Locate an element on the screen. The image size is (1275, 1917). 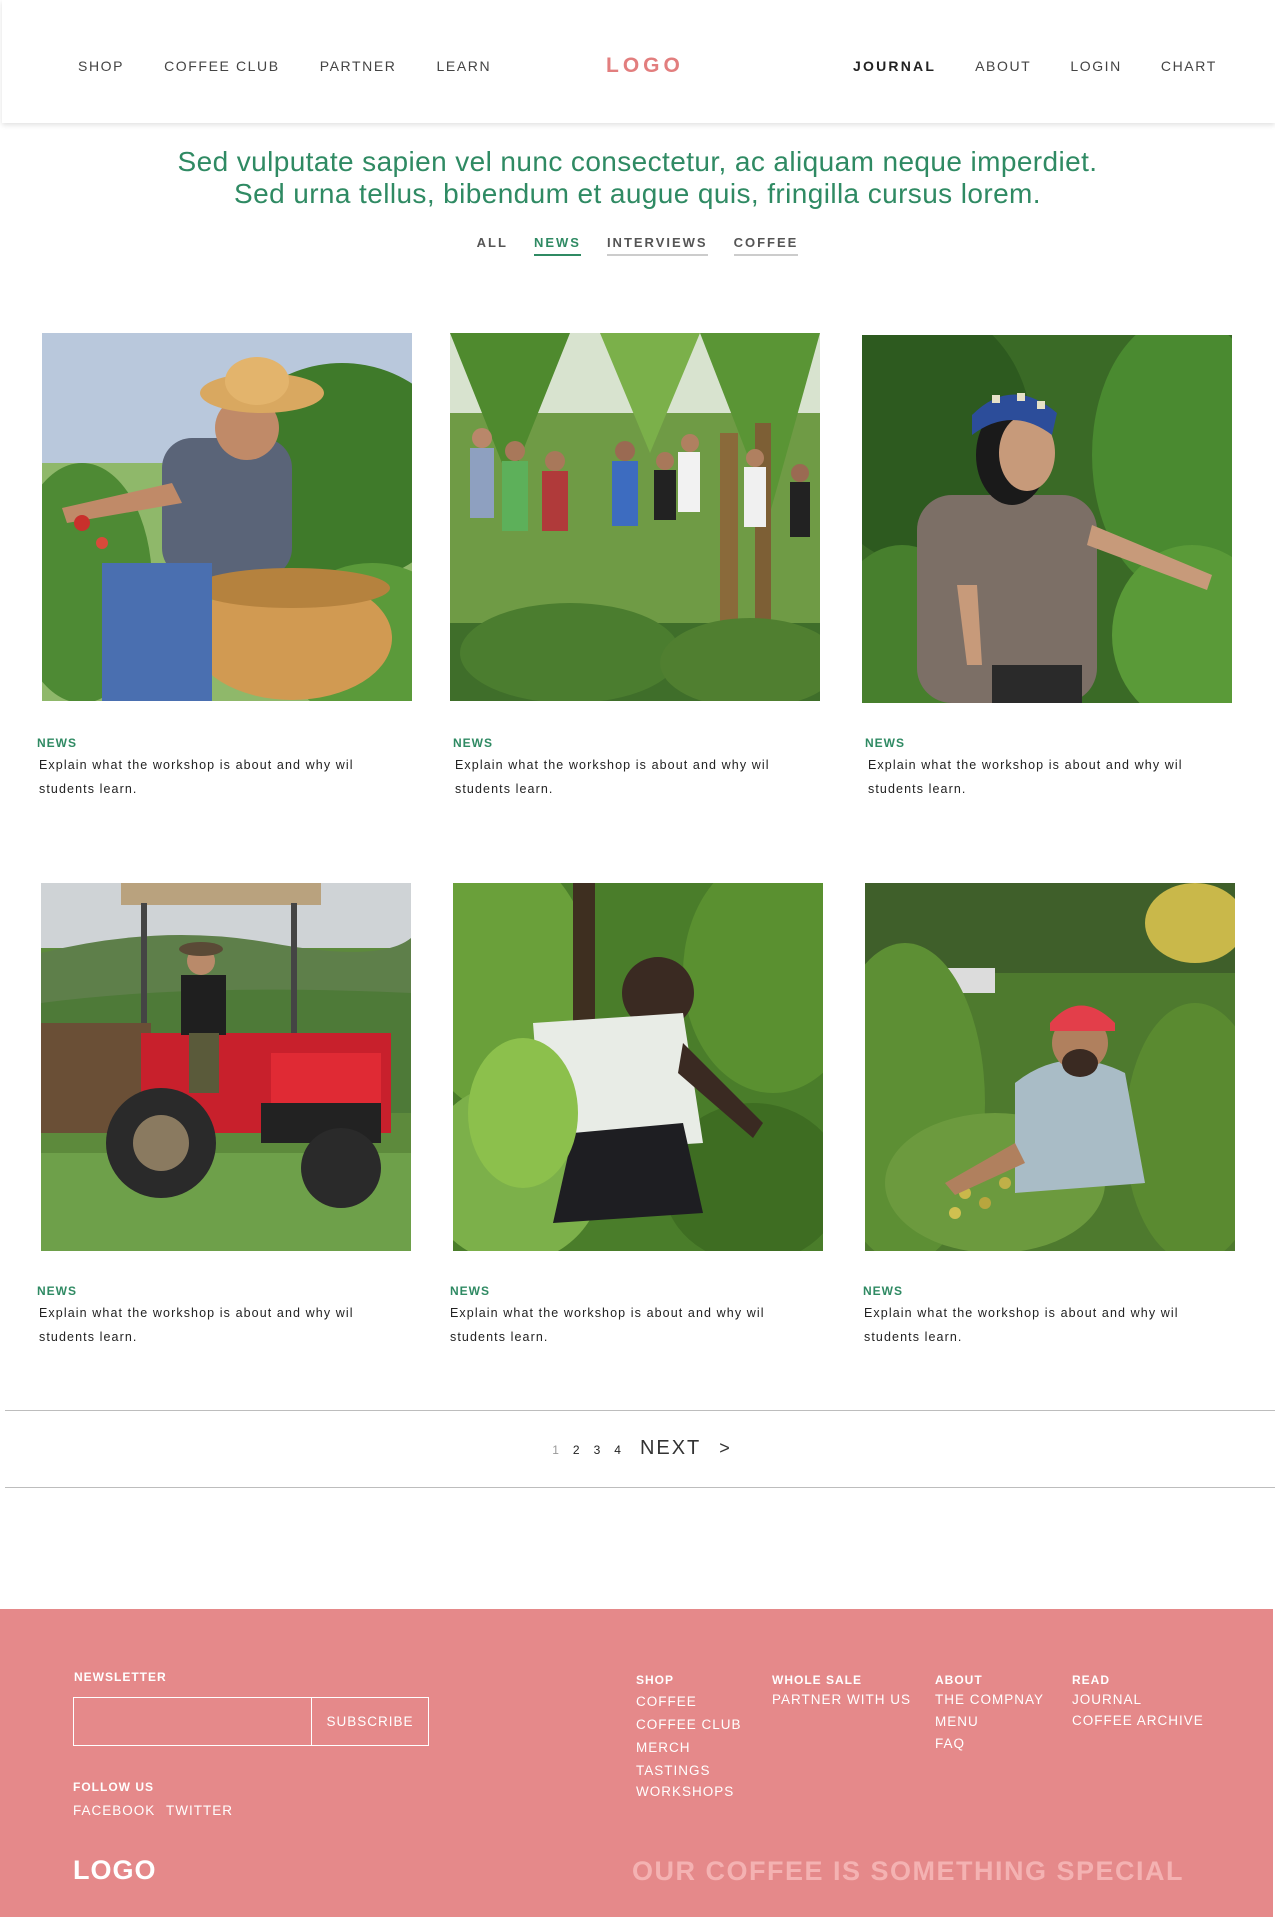
page-2: 2 is located at coordinates (576, 1450).